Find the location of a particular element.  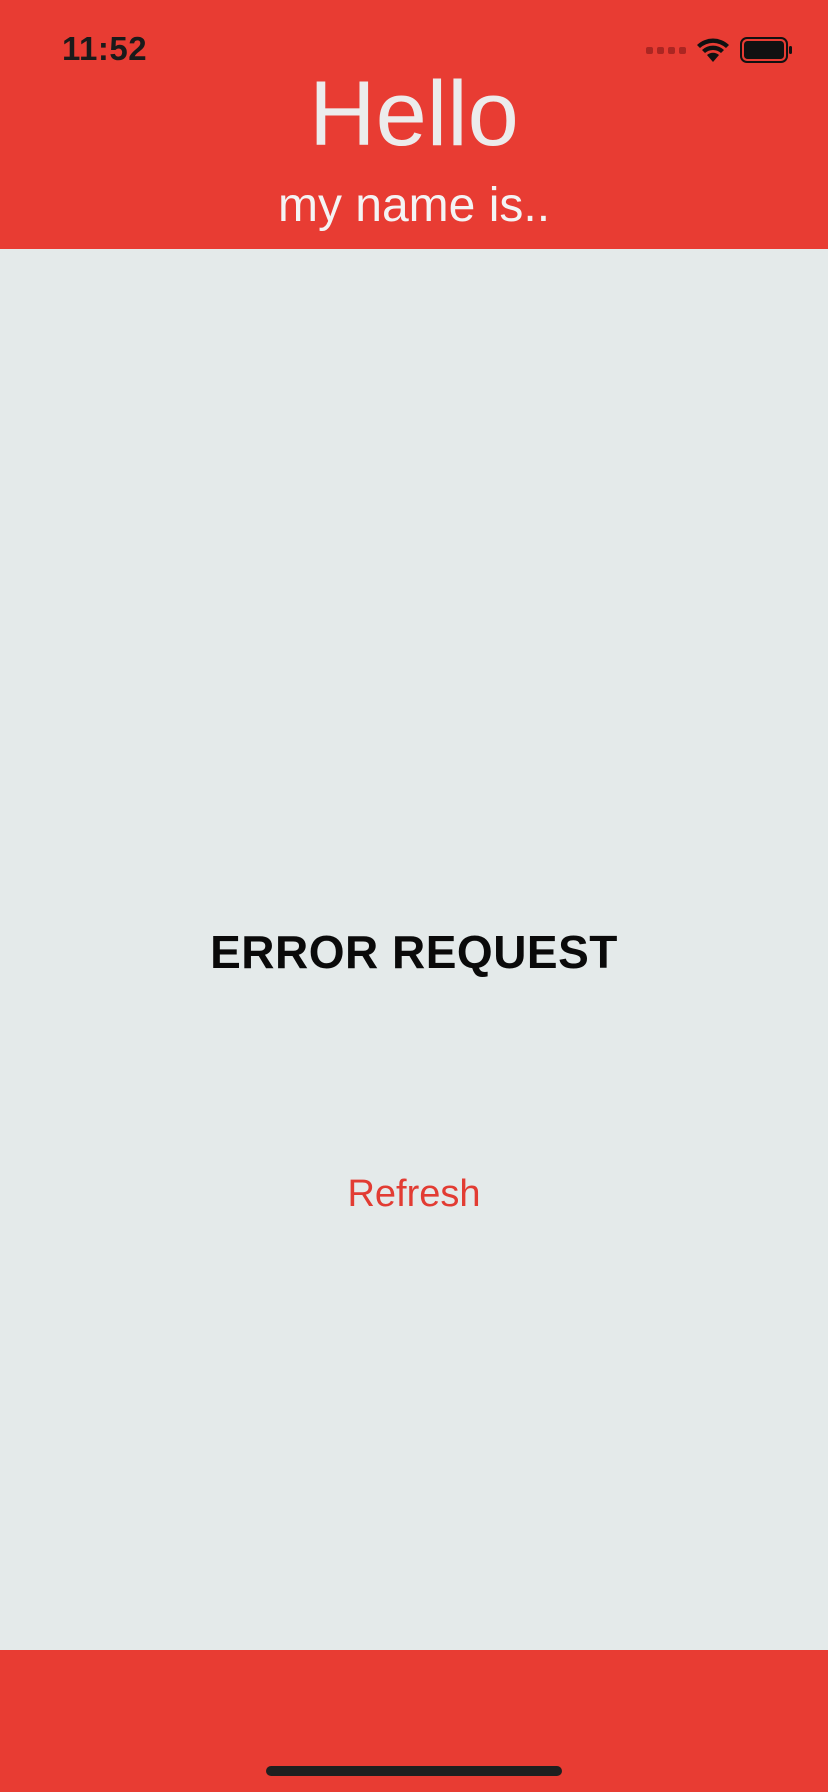

wifi-icon is located at coordinates (713, 50).